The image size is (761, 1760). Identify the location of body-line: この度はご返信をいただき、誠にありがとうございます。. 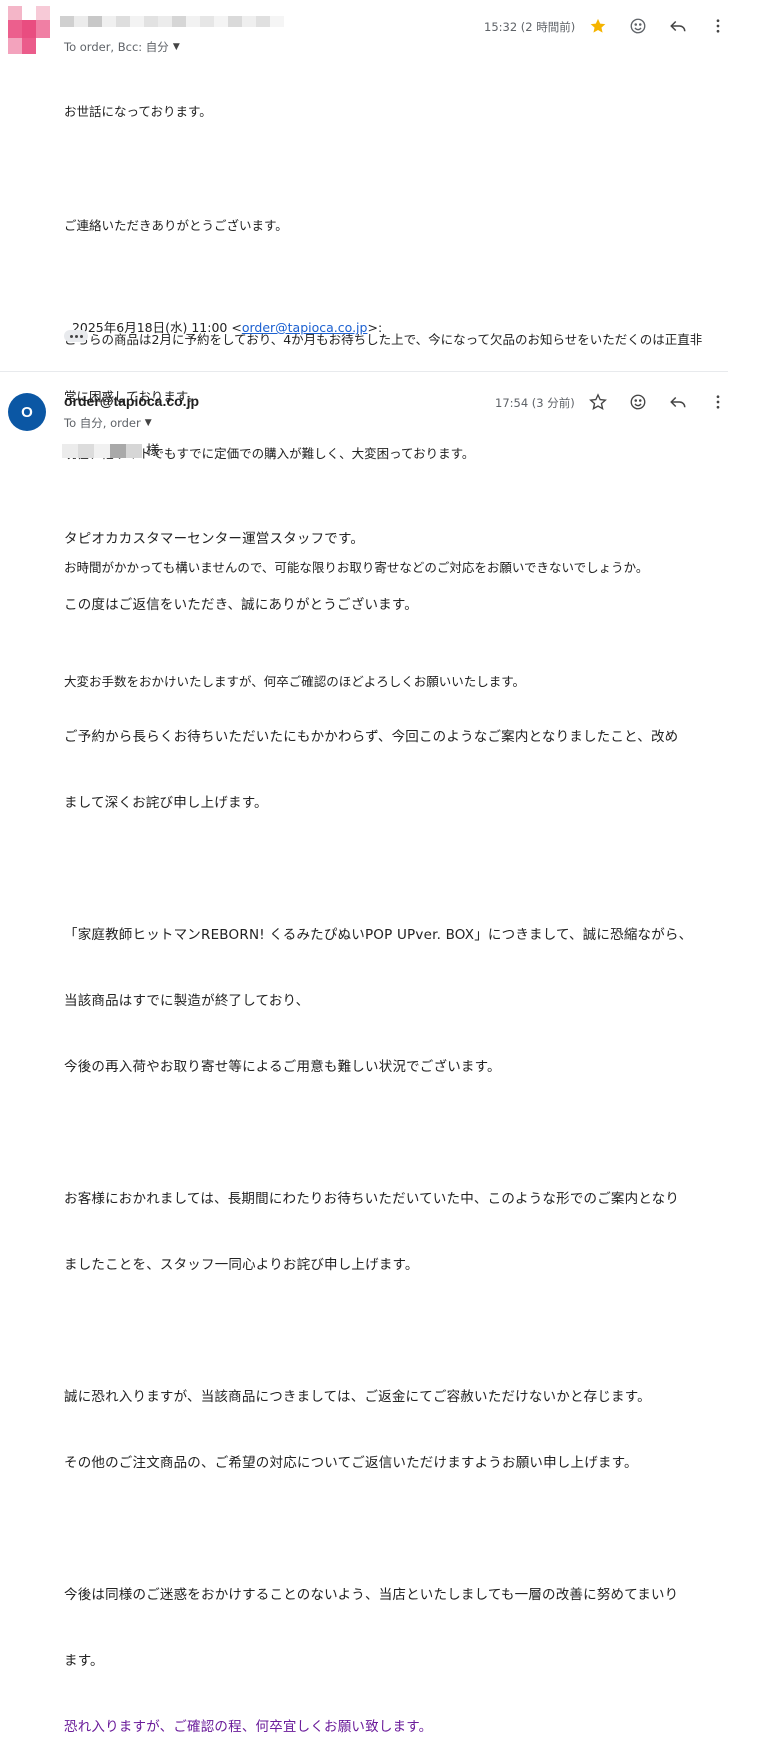
(241, 605).